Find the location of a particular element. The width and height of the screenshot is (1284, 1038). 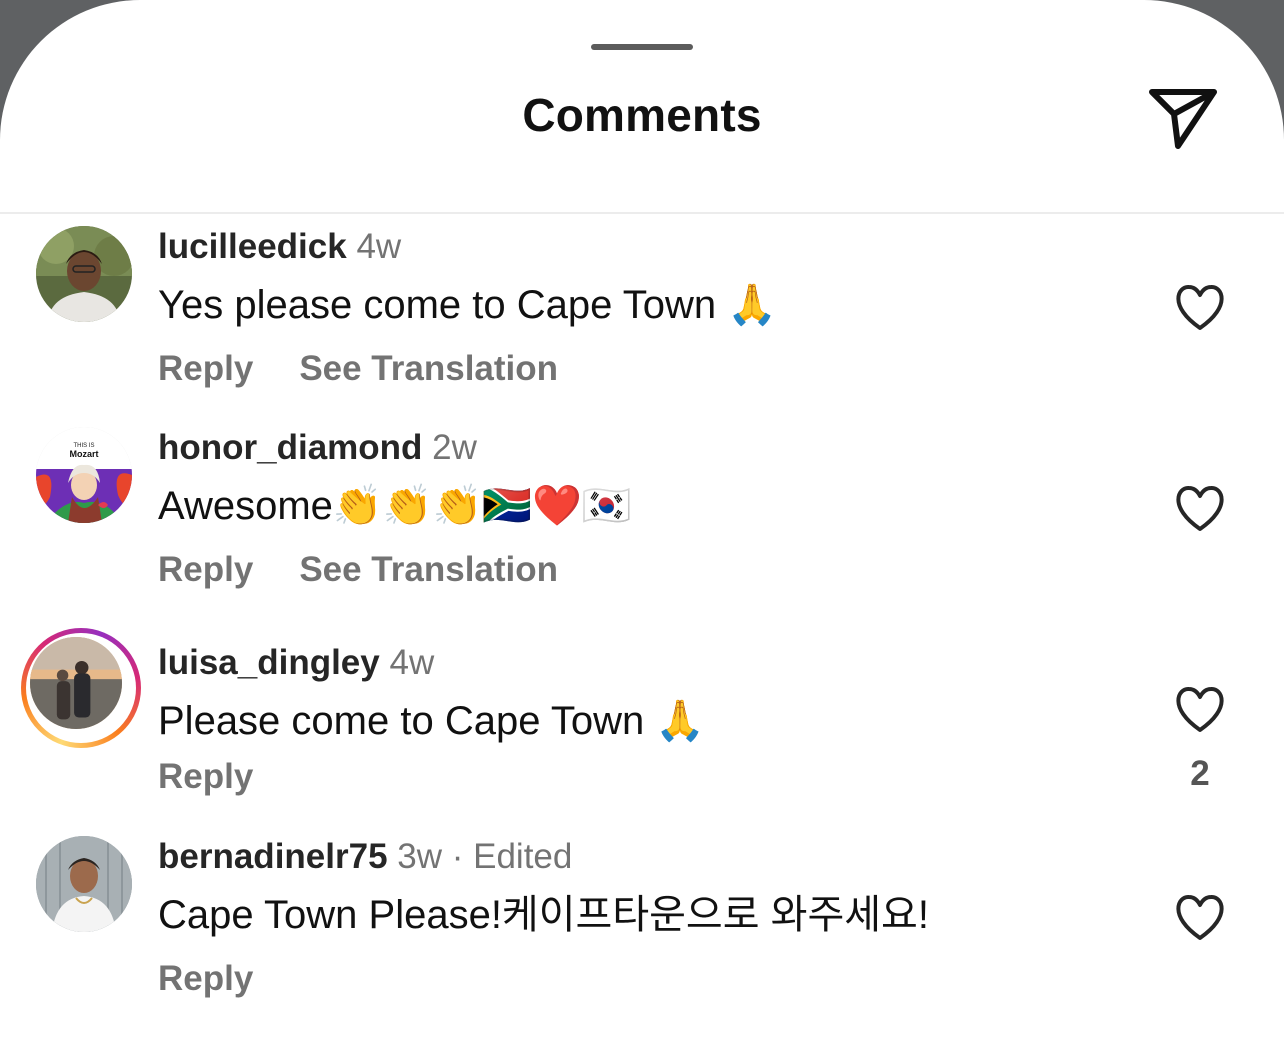

comment-username: lucilleedick is located at coordinates (252, 246).